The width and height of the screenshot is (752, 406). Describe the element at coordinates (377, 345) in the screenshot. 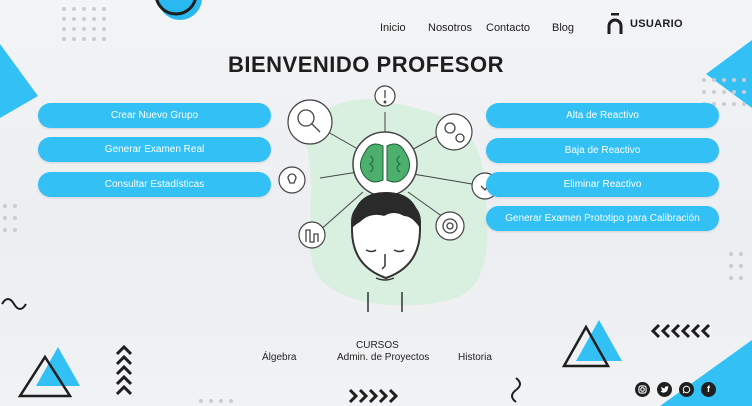

I see `courses-title: CURSOS` at that location.